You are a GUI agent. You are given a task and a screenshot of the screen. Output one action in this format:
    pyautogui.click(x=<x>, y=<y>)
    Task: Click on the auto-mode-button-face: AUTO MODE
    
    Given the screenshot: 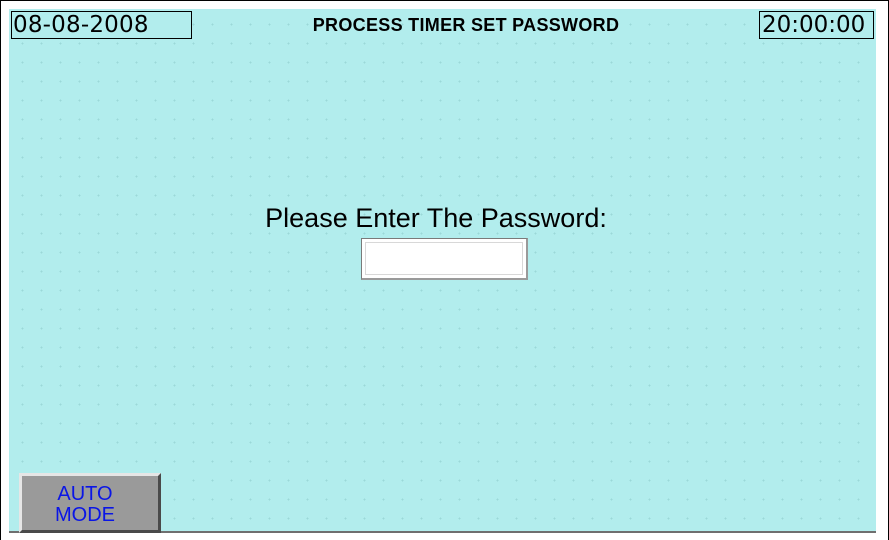 What is the action you would take?
    pyautogui.click(x=90, y=503)
    